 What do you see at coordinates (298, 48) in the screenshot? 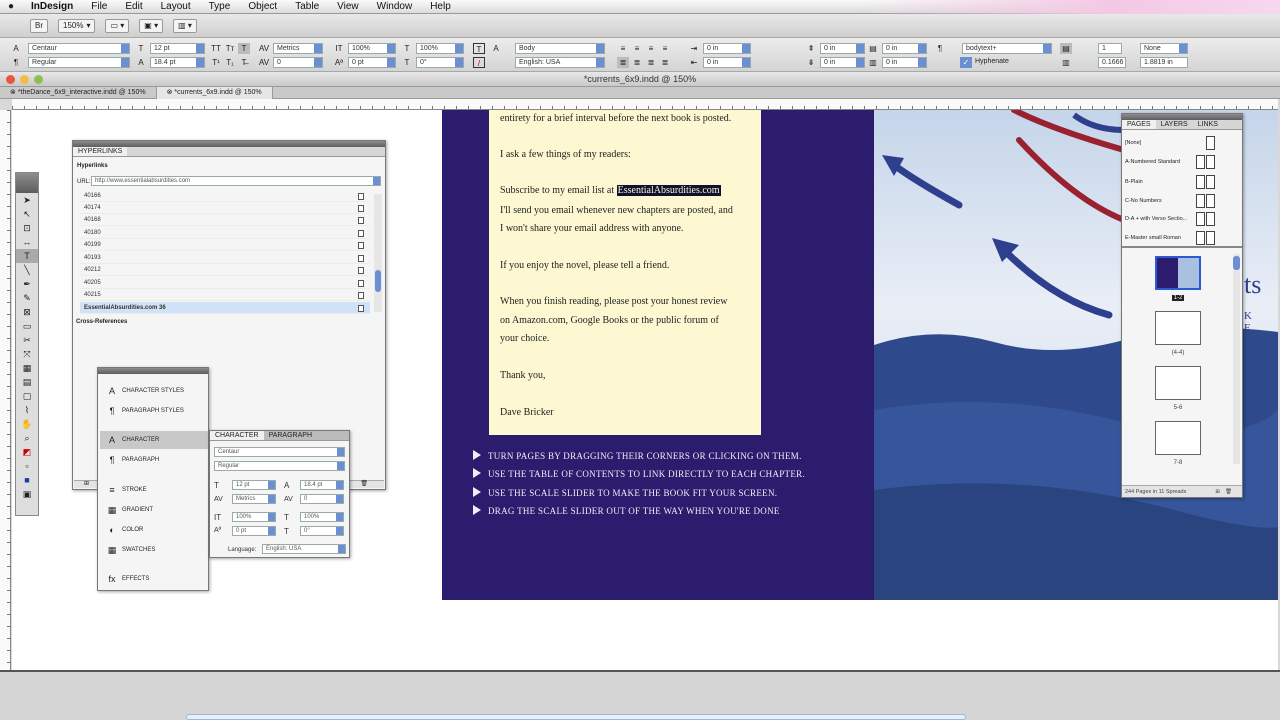
I see `kerning-field: Metrics` at bounding box center [298, 48].